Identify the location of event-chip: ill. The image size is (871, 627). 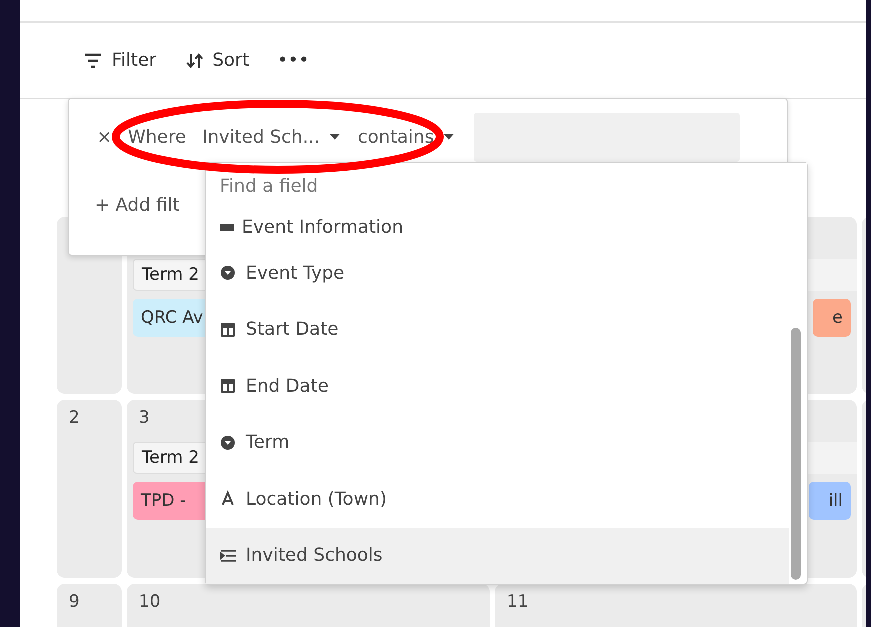
(829, 501).